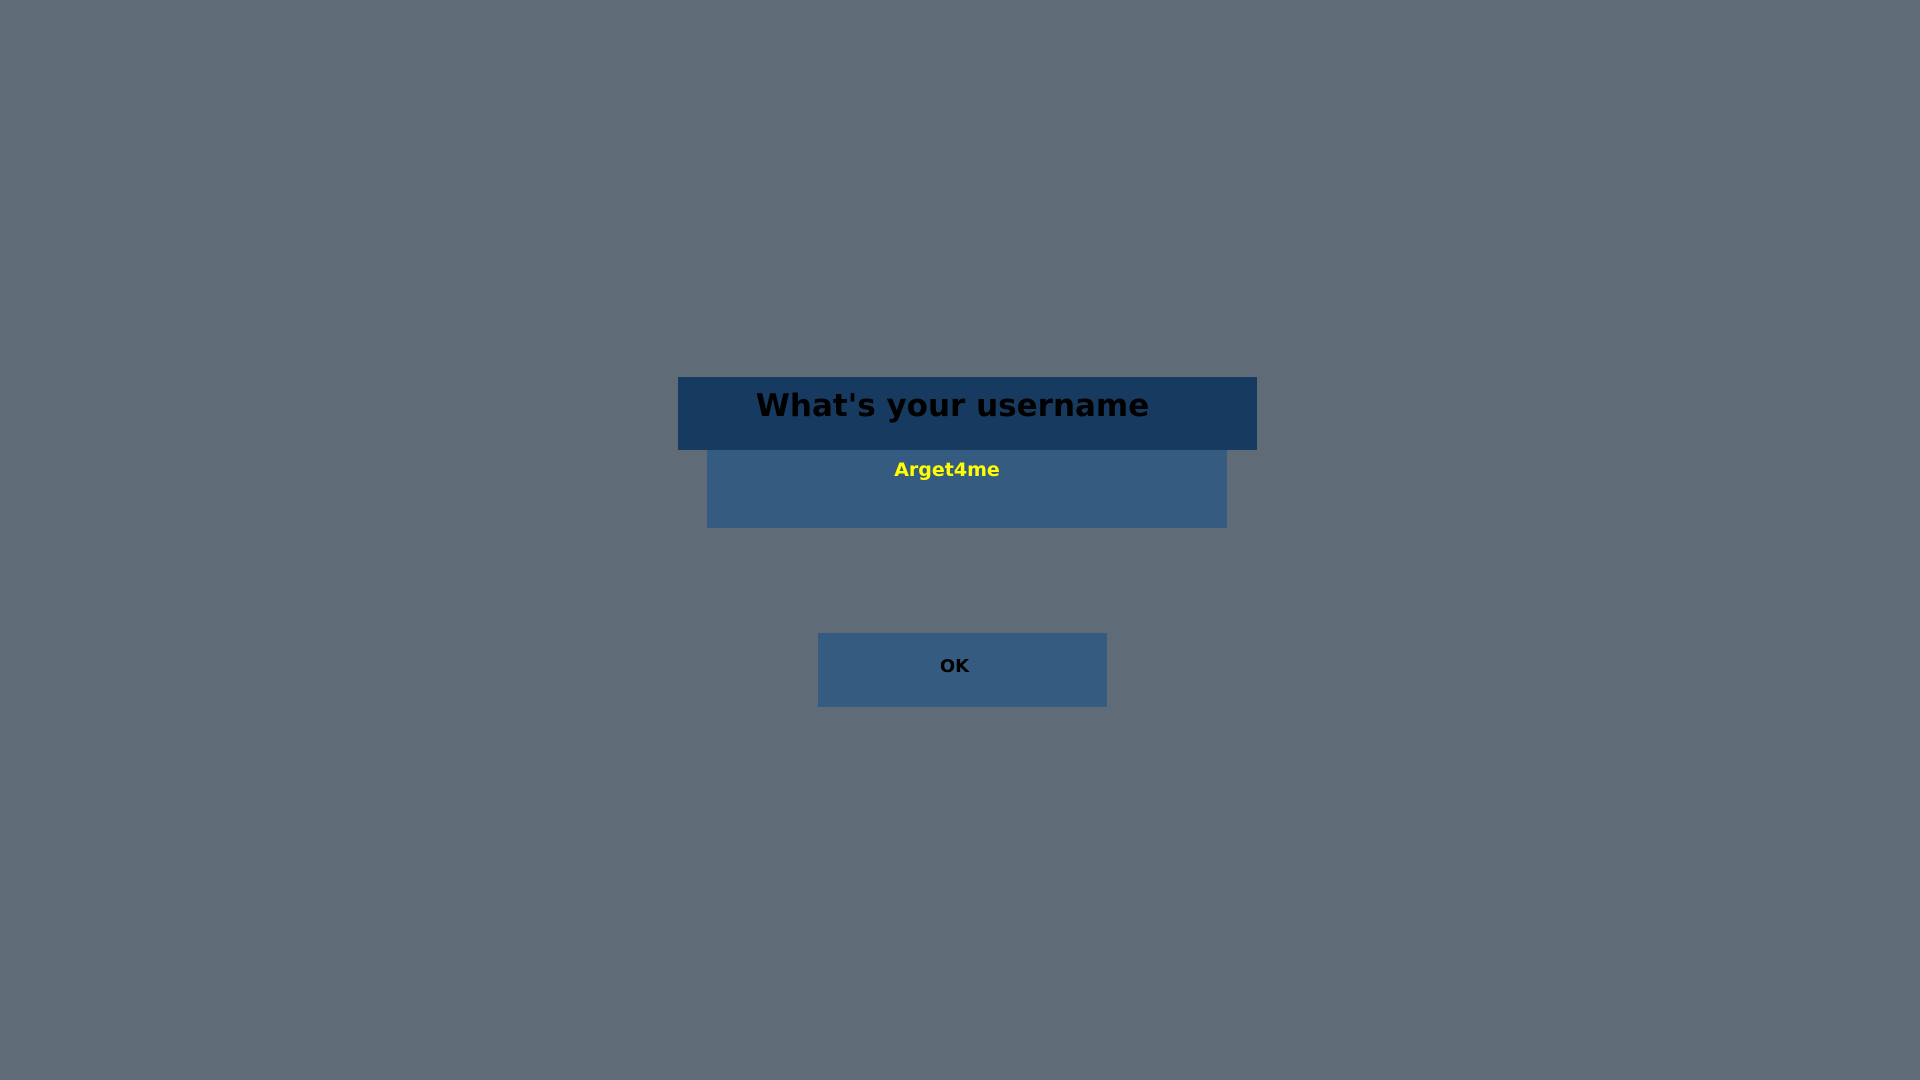  I want to click on username-input, so click(967, 489).